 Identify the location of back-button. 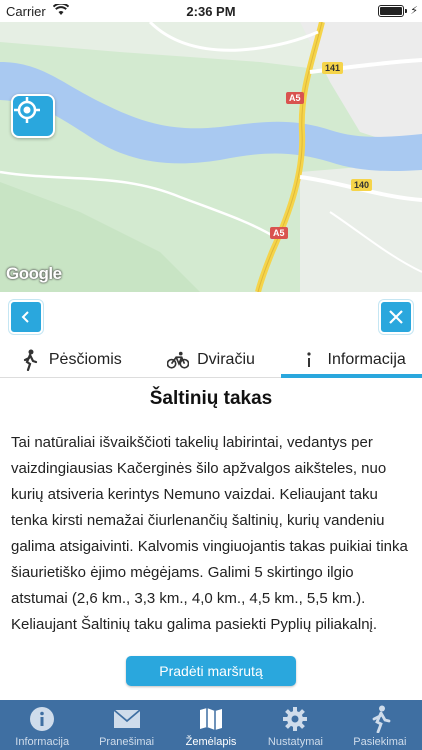
(26, 317).